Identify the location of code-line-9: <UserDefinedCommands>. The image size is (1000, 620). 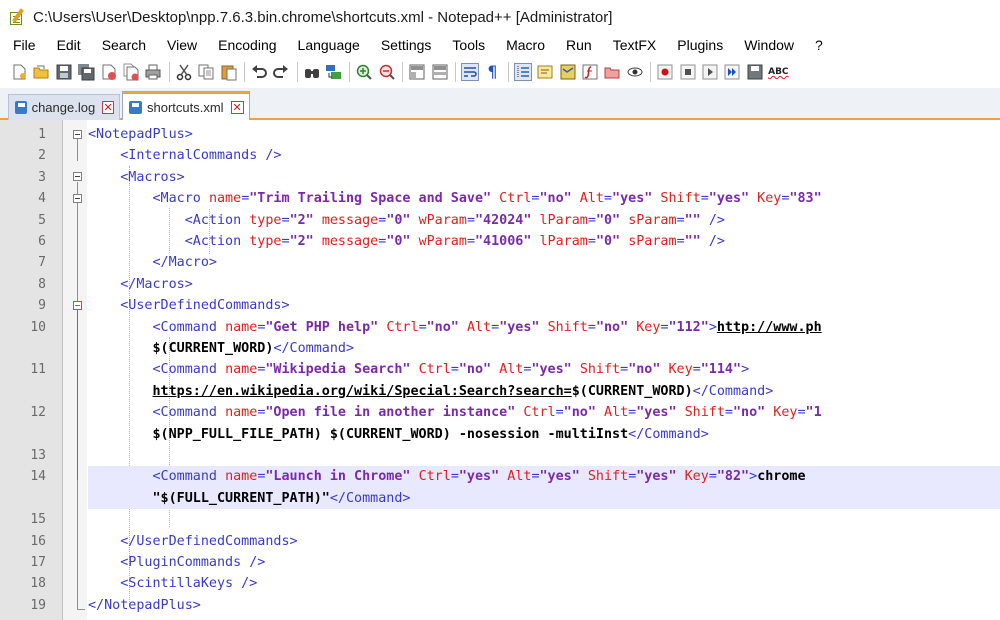
(544, 305).